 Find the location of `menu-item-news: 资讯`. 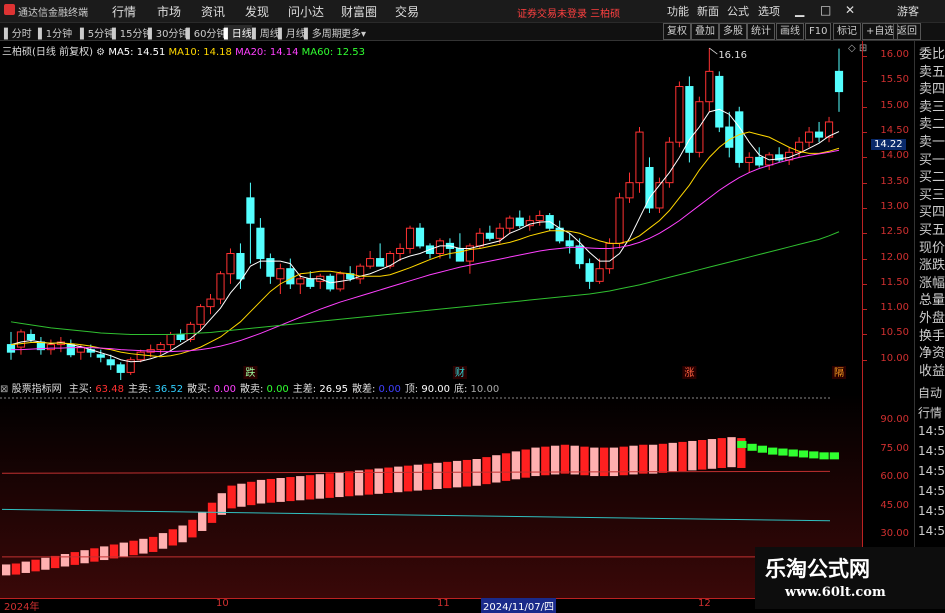

menu-item-news: 资讯 is located at coordinates (213, 11).